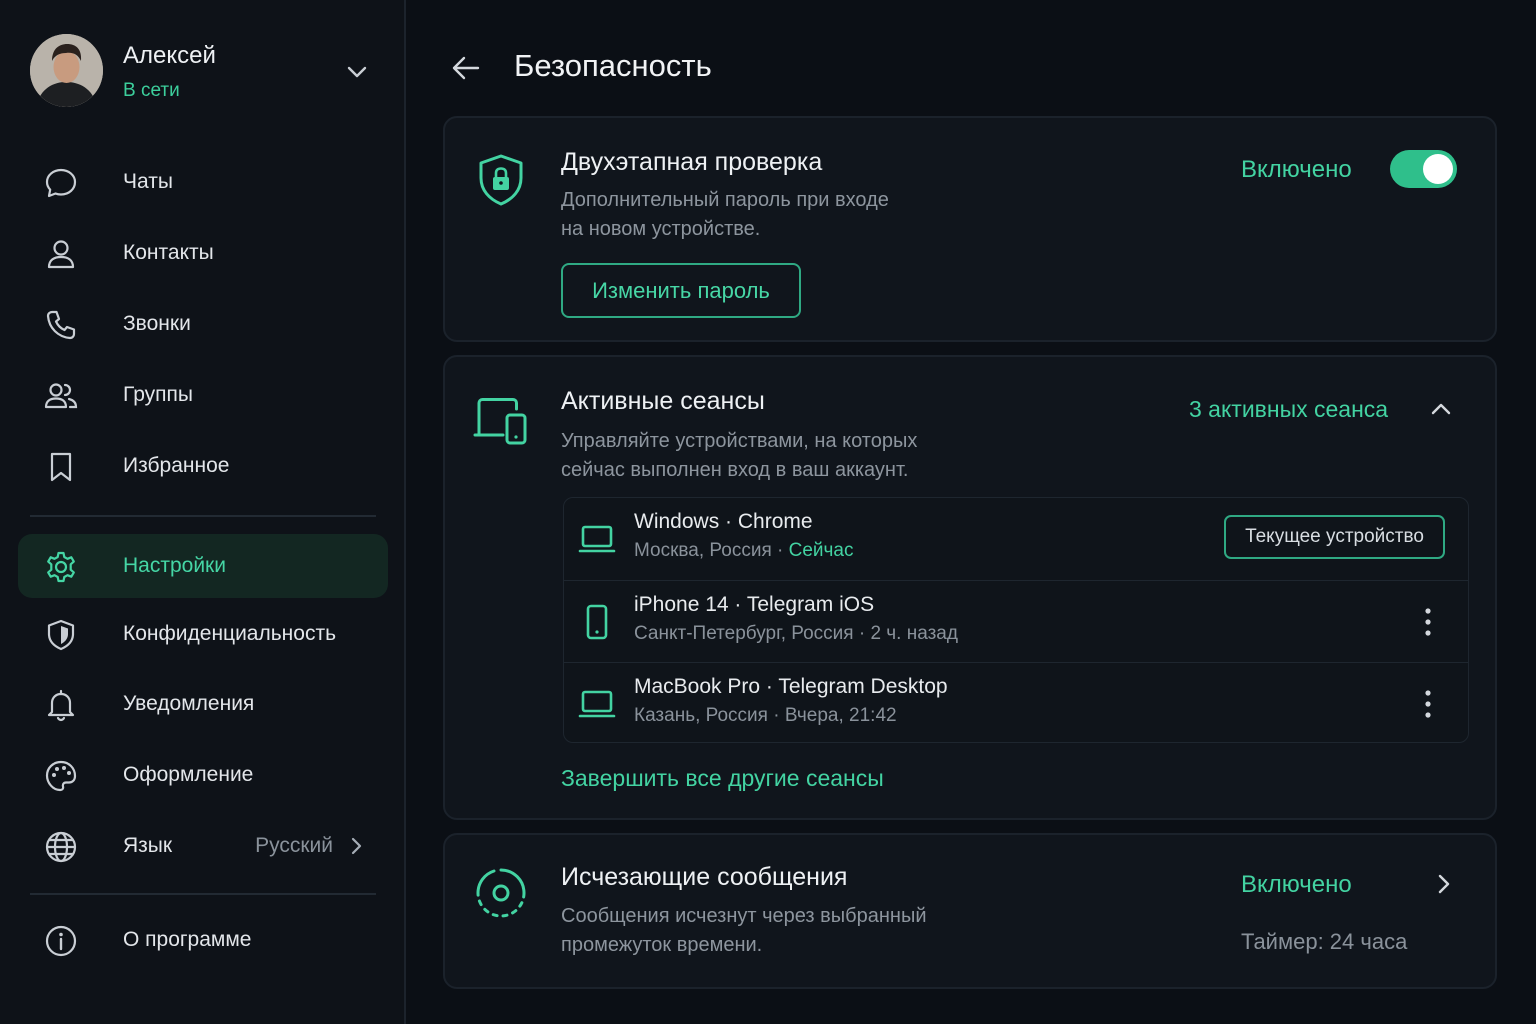 This screenshot has height=1024, width=1536. What do you see at coordinates (61, 396) in the screenshot?
I see `group-users-icon` at bounding box center [61, 396].